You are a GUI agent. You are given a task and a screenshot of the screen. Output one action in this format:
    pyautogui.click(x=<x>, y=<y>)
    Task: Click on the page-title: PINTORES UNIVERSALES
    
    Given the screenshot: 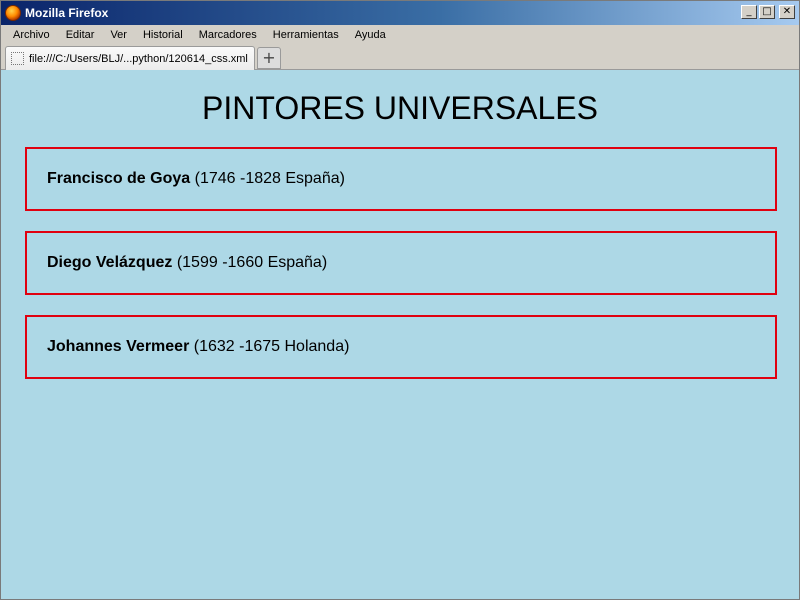 What is the action you would take?
    pyautogui.click(x=400, y=108)
    